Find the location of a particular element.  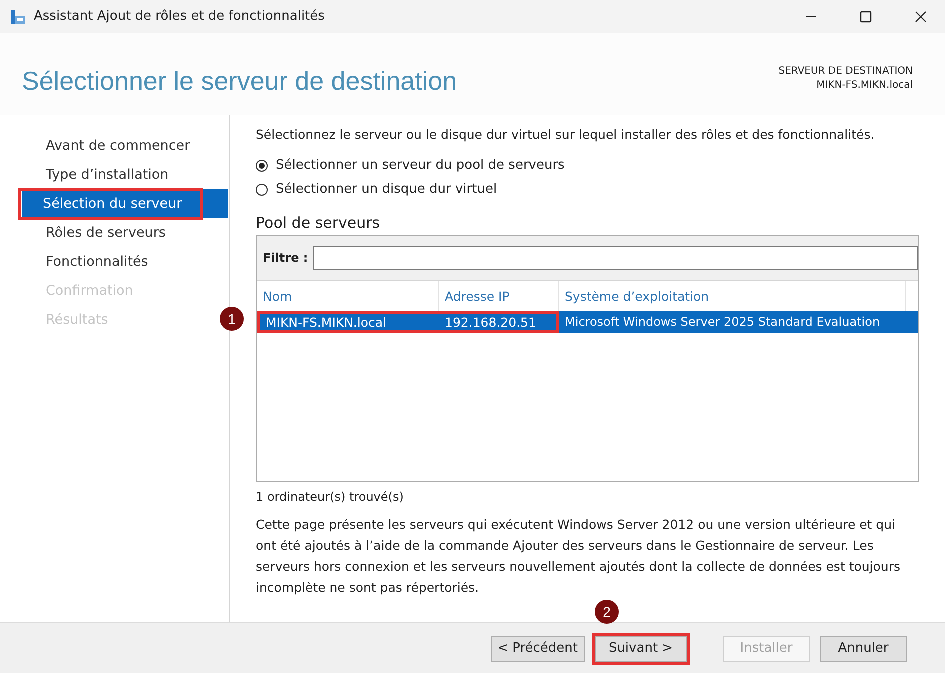

callout-badge: 1 is located at coordinates (232, 319).